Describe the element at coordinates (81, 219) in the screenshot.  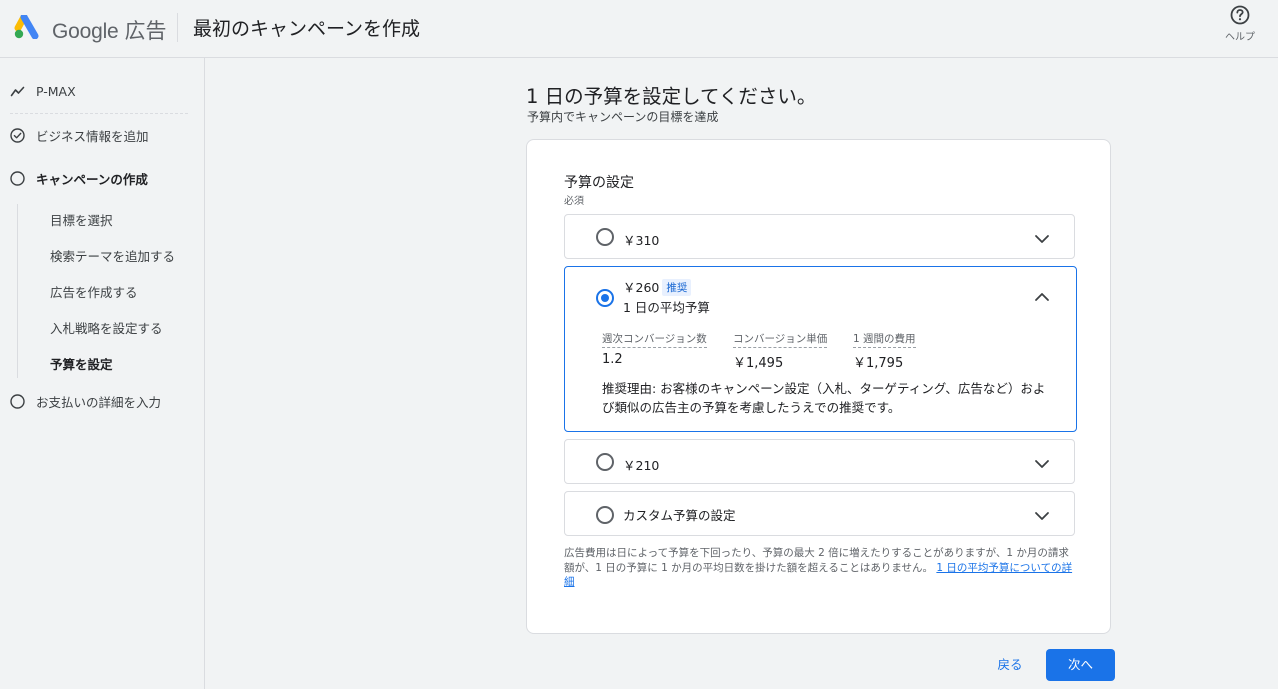
I see `sidebar-subitem-select-goal: 目標を選択` at that location.